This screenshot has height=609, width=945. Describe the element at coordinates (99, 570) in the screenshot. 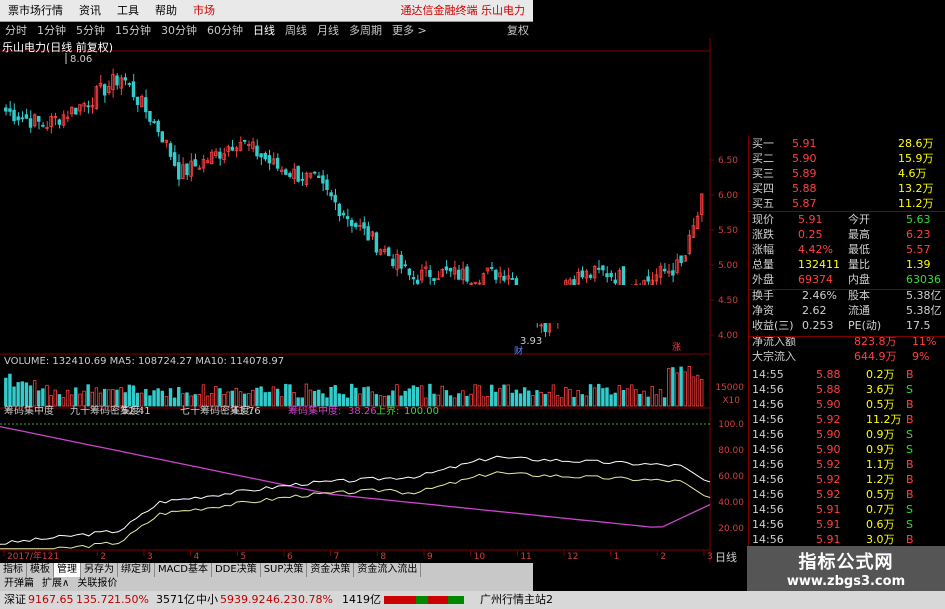

I see `indicator-tab: 另存为` at that location.